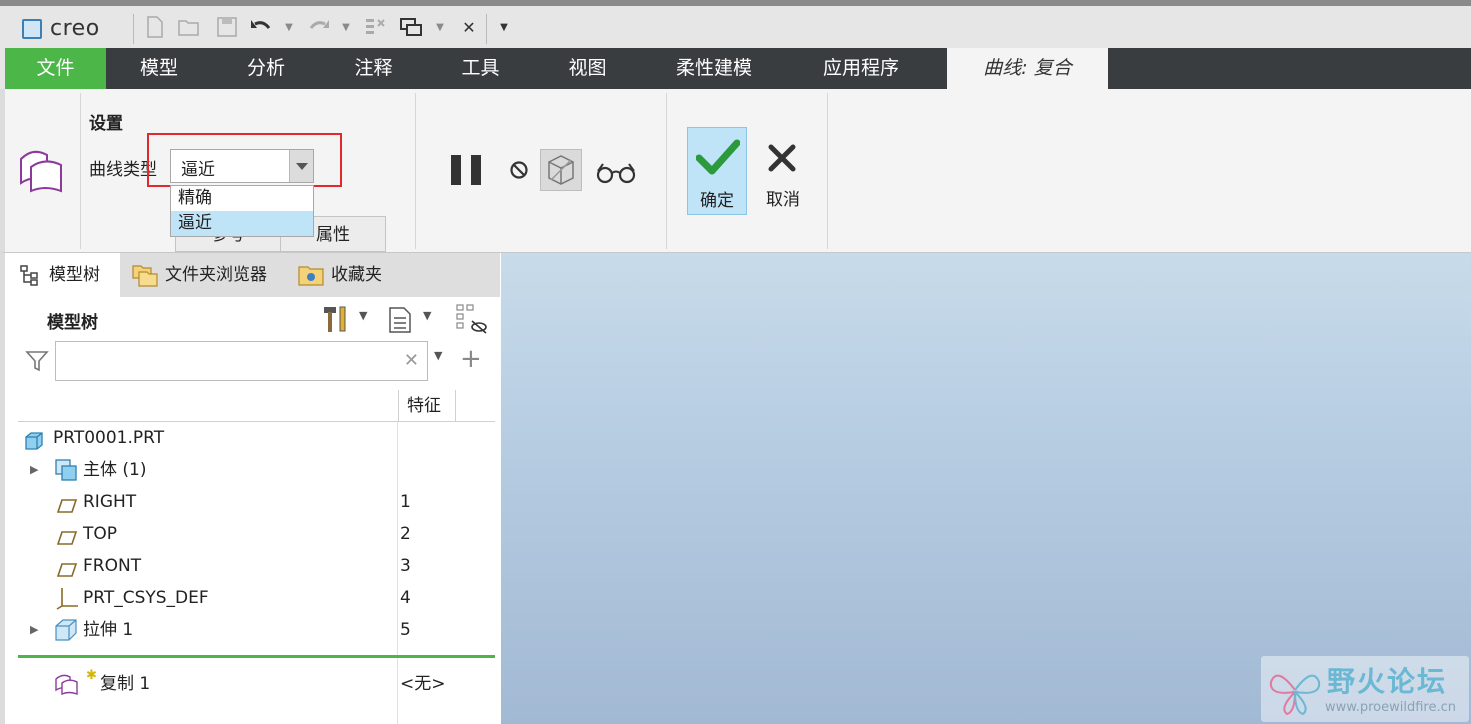  I want to click on feature-number: 3, so click(405, 566).